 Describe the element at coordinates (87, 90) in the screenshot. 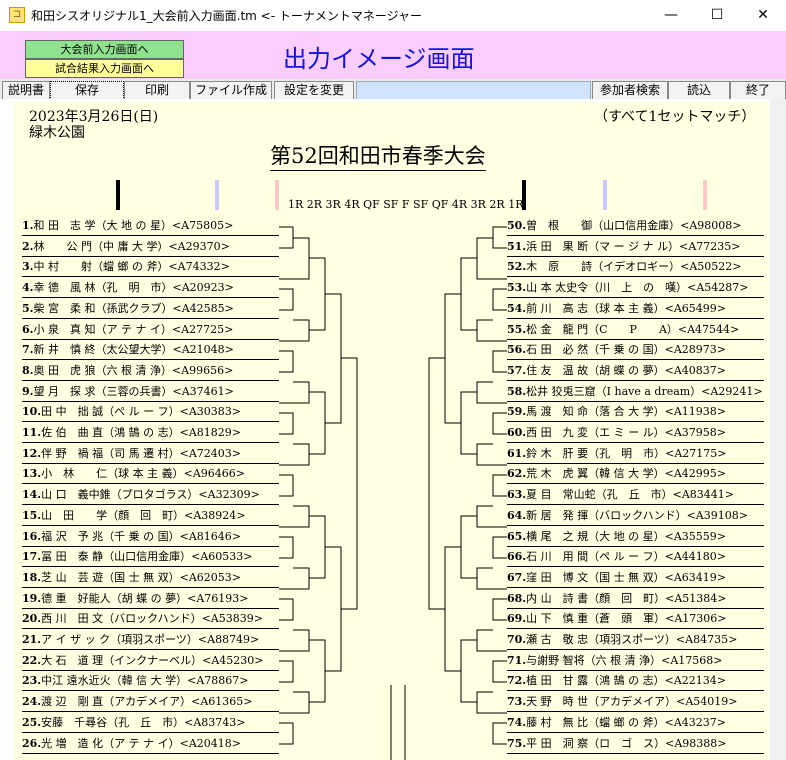

I see `save-button: 保存` at that location.